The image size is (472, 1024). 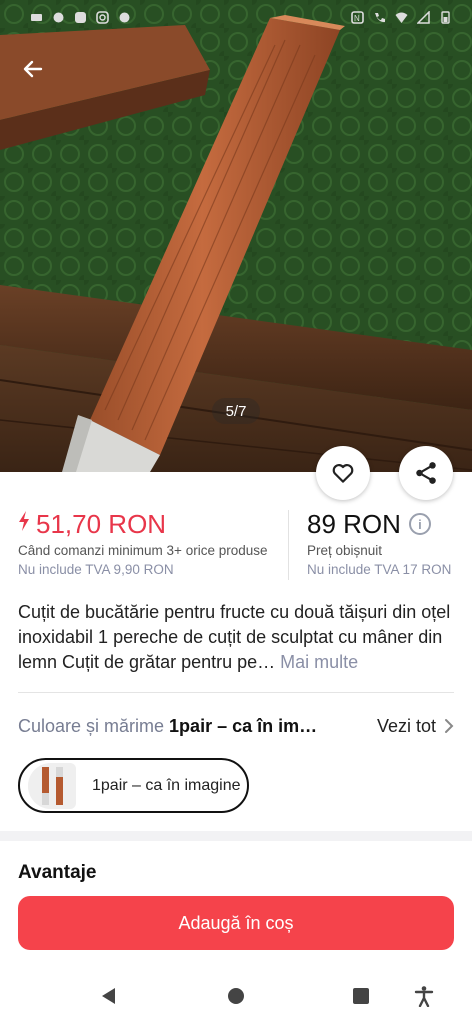 I want to click on wifi-icon, so click(x=401, y=17).